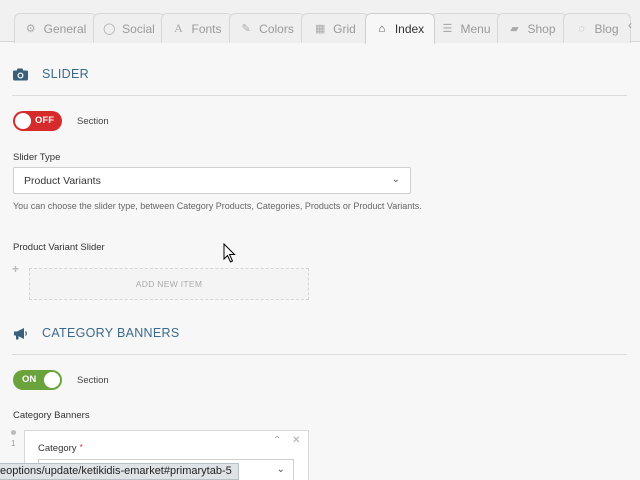 The width and height of the screenshot is (640, 480). What do you see at coordinates (20, 333) in the screenshot?
I see `megaphone-icon` at bounding box center [20, 333].